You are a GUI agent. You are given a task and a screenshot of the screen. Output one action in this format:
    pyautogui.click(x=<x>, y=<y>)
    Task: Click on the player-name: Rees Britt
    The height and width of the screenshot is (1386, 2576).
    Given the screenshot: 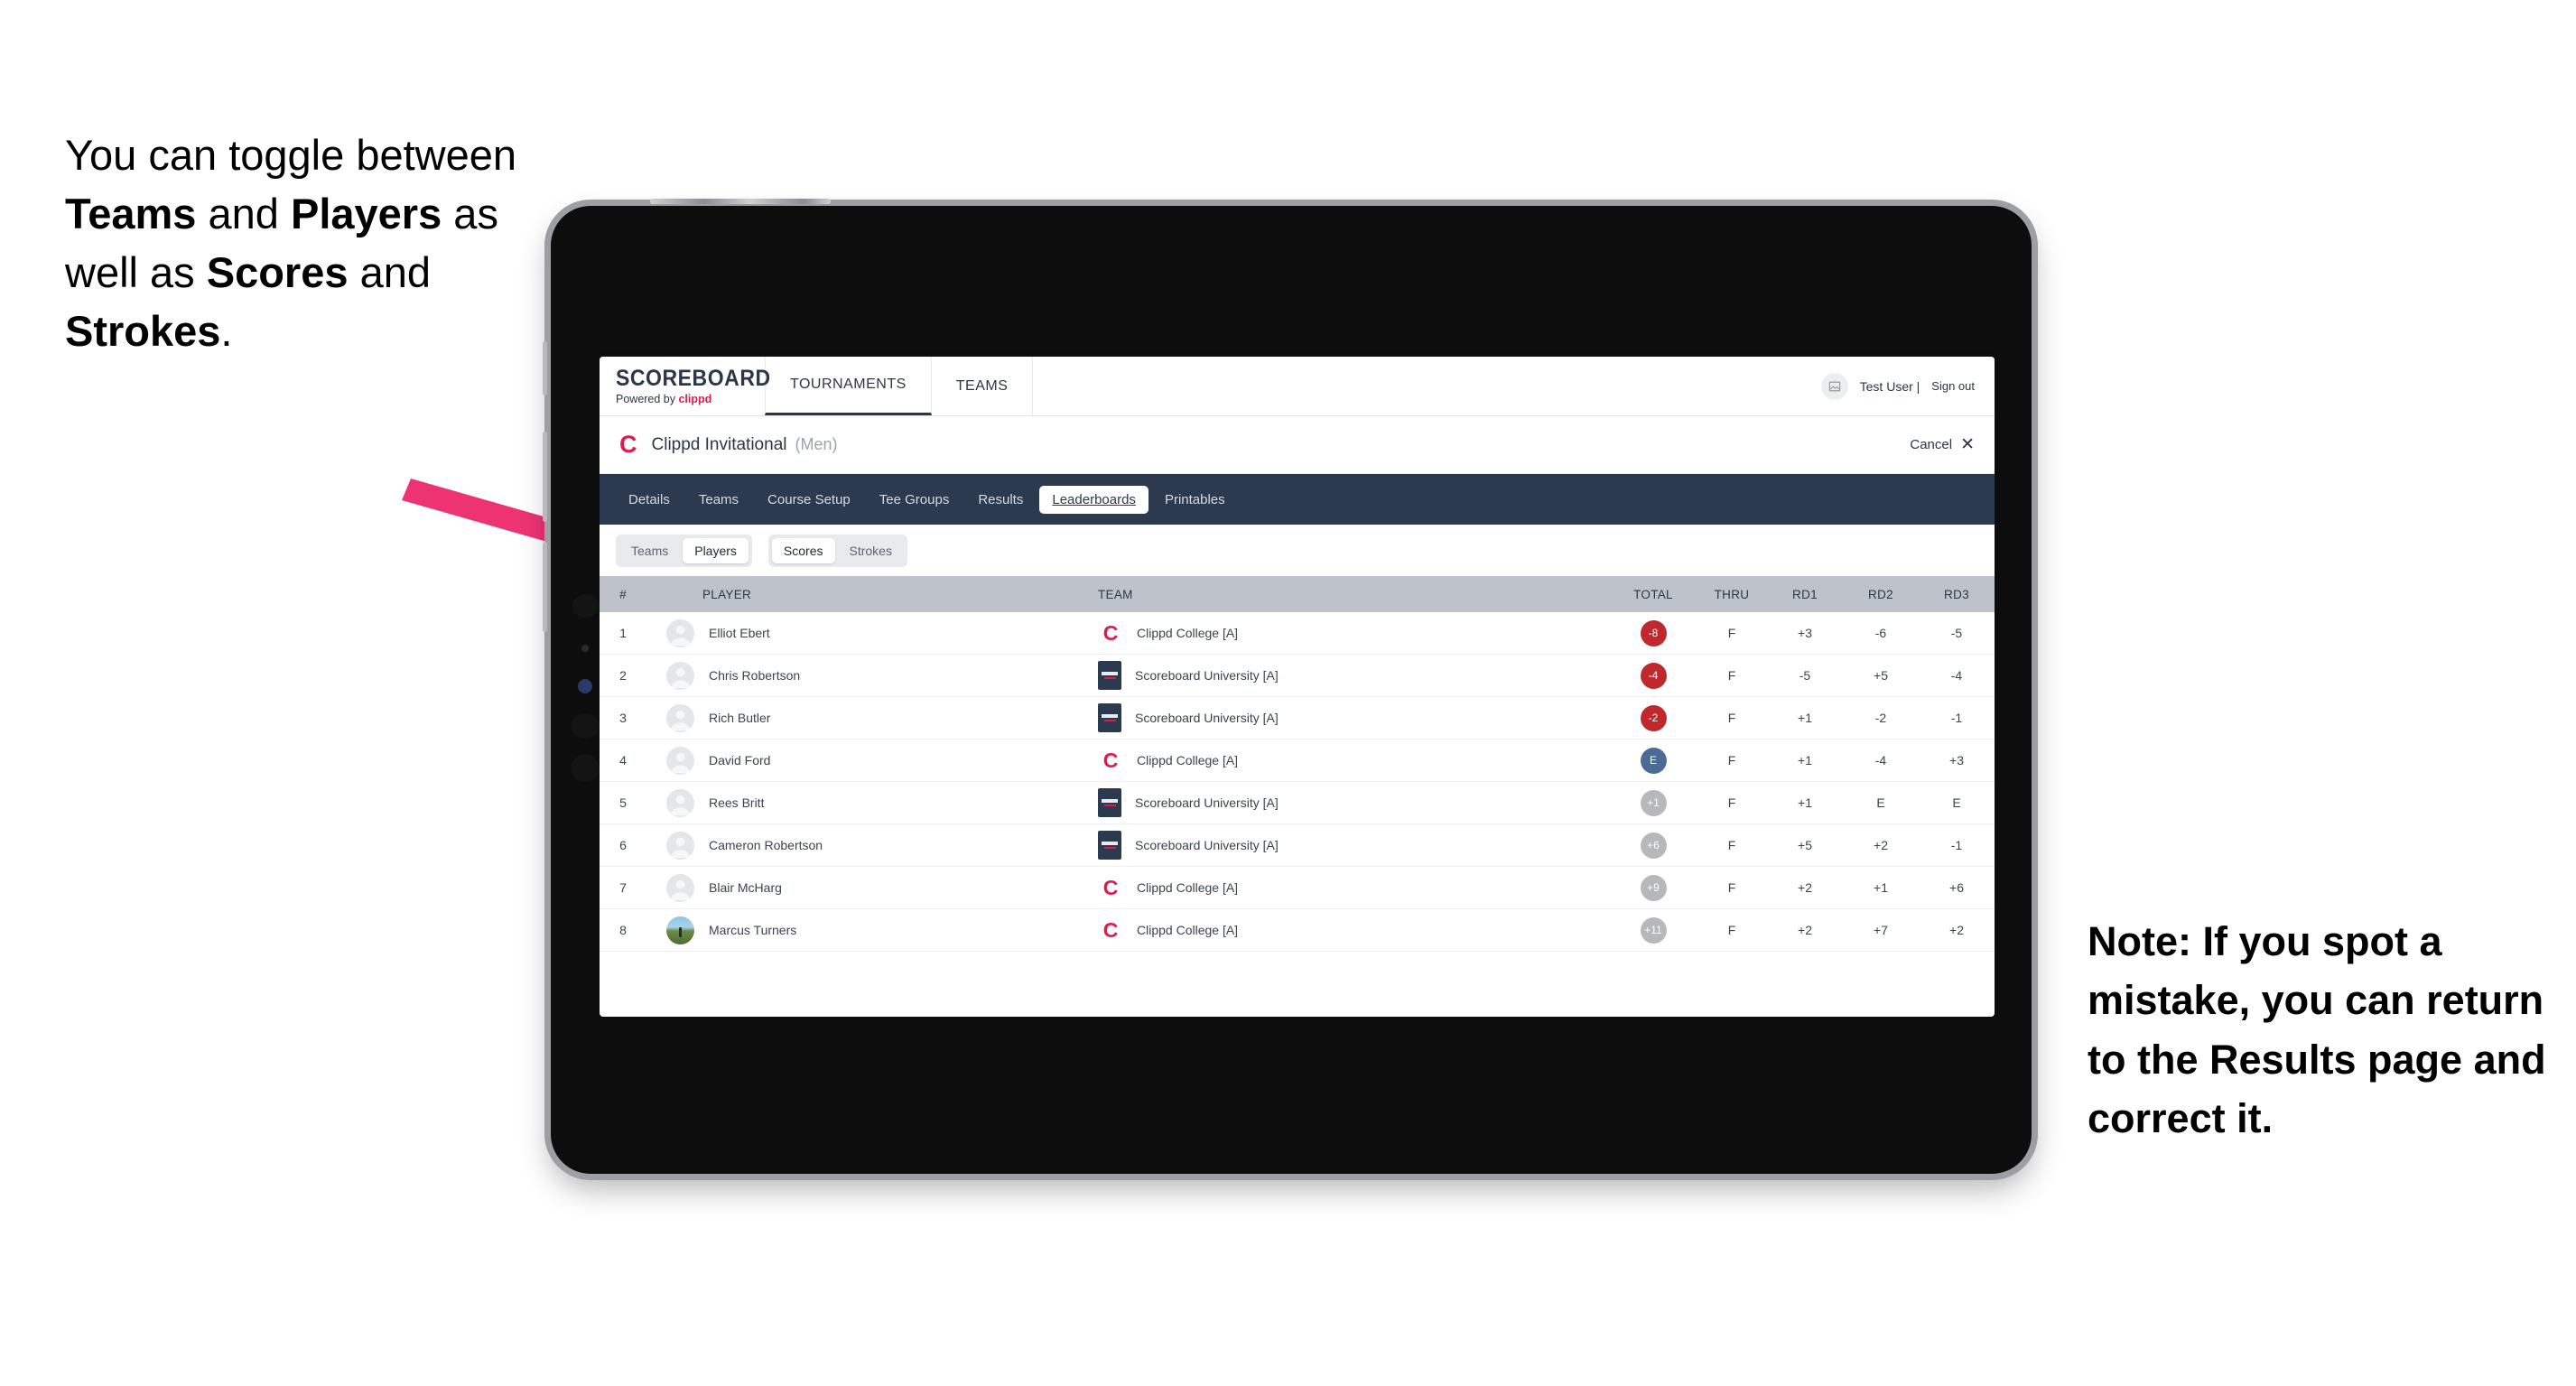 What is the action you would take?
    pyautogui.click(x=737, y=803)
    